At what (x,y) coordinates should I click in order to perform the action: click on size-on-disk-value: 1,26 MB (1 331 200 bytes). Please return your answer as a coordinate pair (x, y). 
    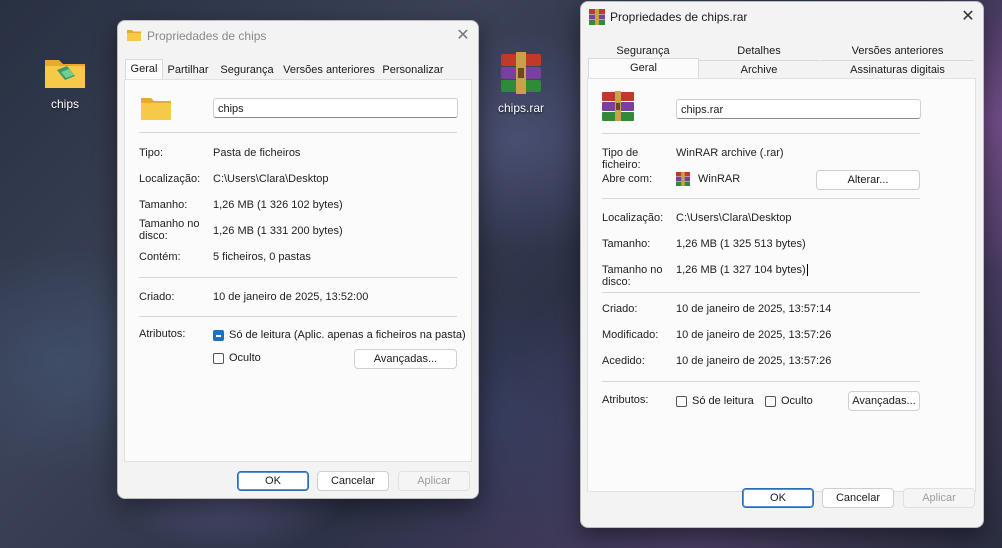
    Looking at the image, I should click on (278, 231).